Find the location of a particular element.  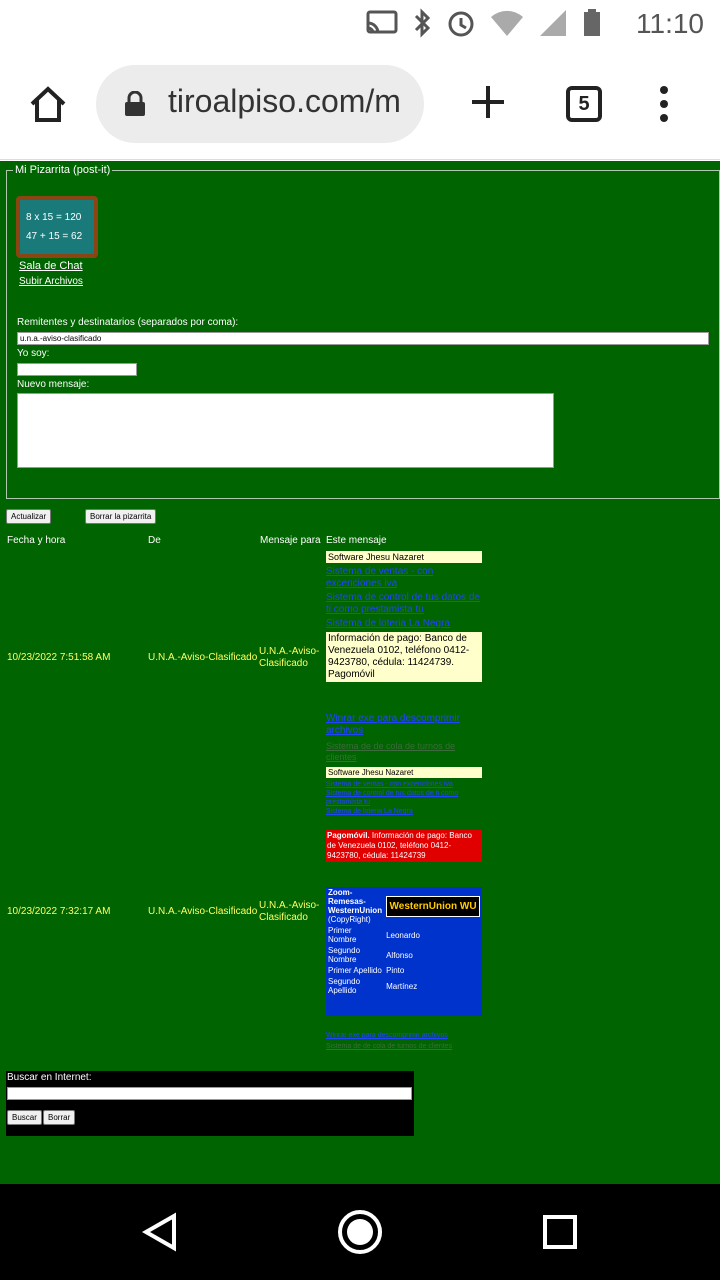

clock: 11:10 is located at coordinates (670, 23).